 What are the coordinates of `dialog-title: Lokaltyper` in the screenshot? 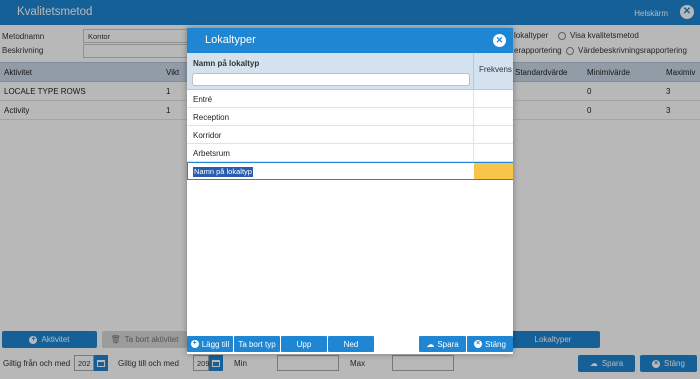 It's located at (230, 40).